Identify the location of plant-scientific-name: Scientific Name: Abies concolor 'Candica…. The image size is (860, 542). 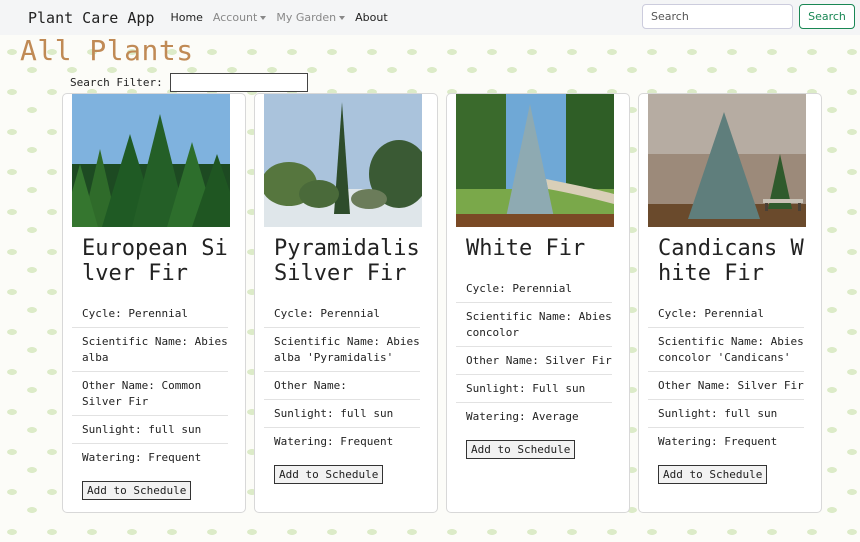
(726, 350).